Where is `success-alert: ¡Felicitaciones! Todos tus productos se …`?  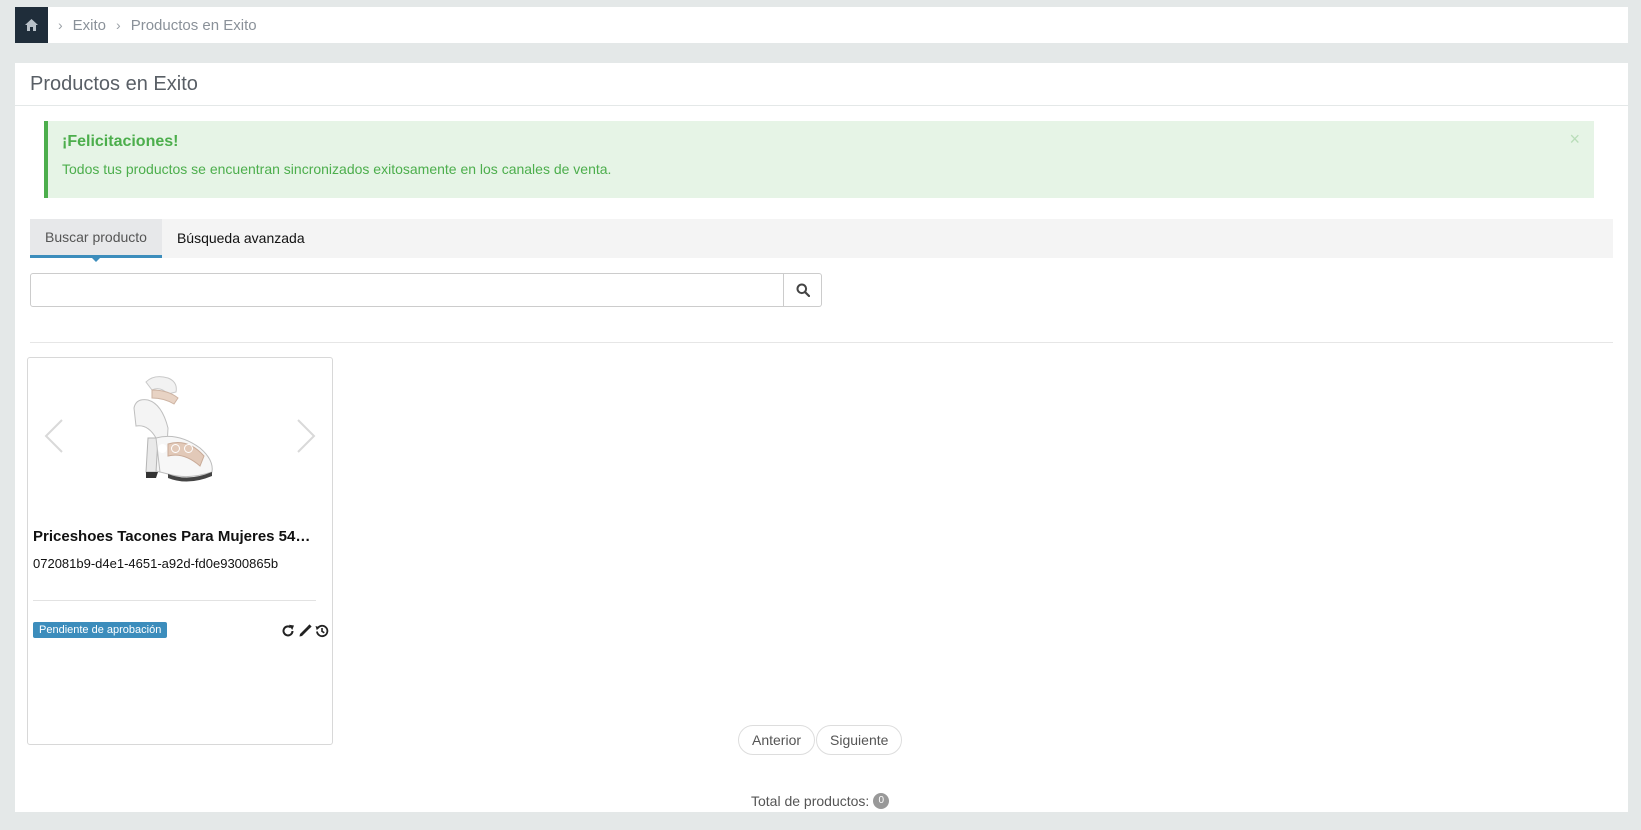
success-alert: ¡Felicitaciones! Todos tus productos se … is located at coordinates (819, 159).